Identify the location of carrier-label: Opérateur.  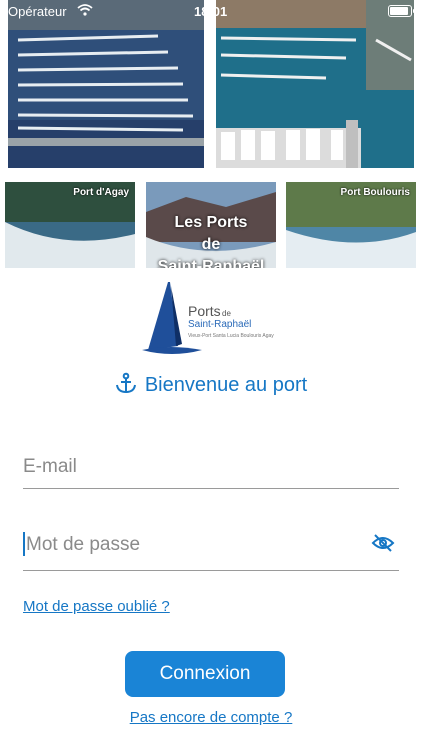
(37, 11).